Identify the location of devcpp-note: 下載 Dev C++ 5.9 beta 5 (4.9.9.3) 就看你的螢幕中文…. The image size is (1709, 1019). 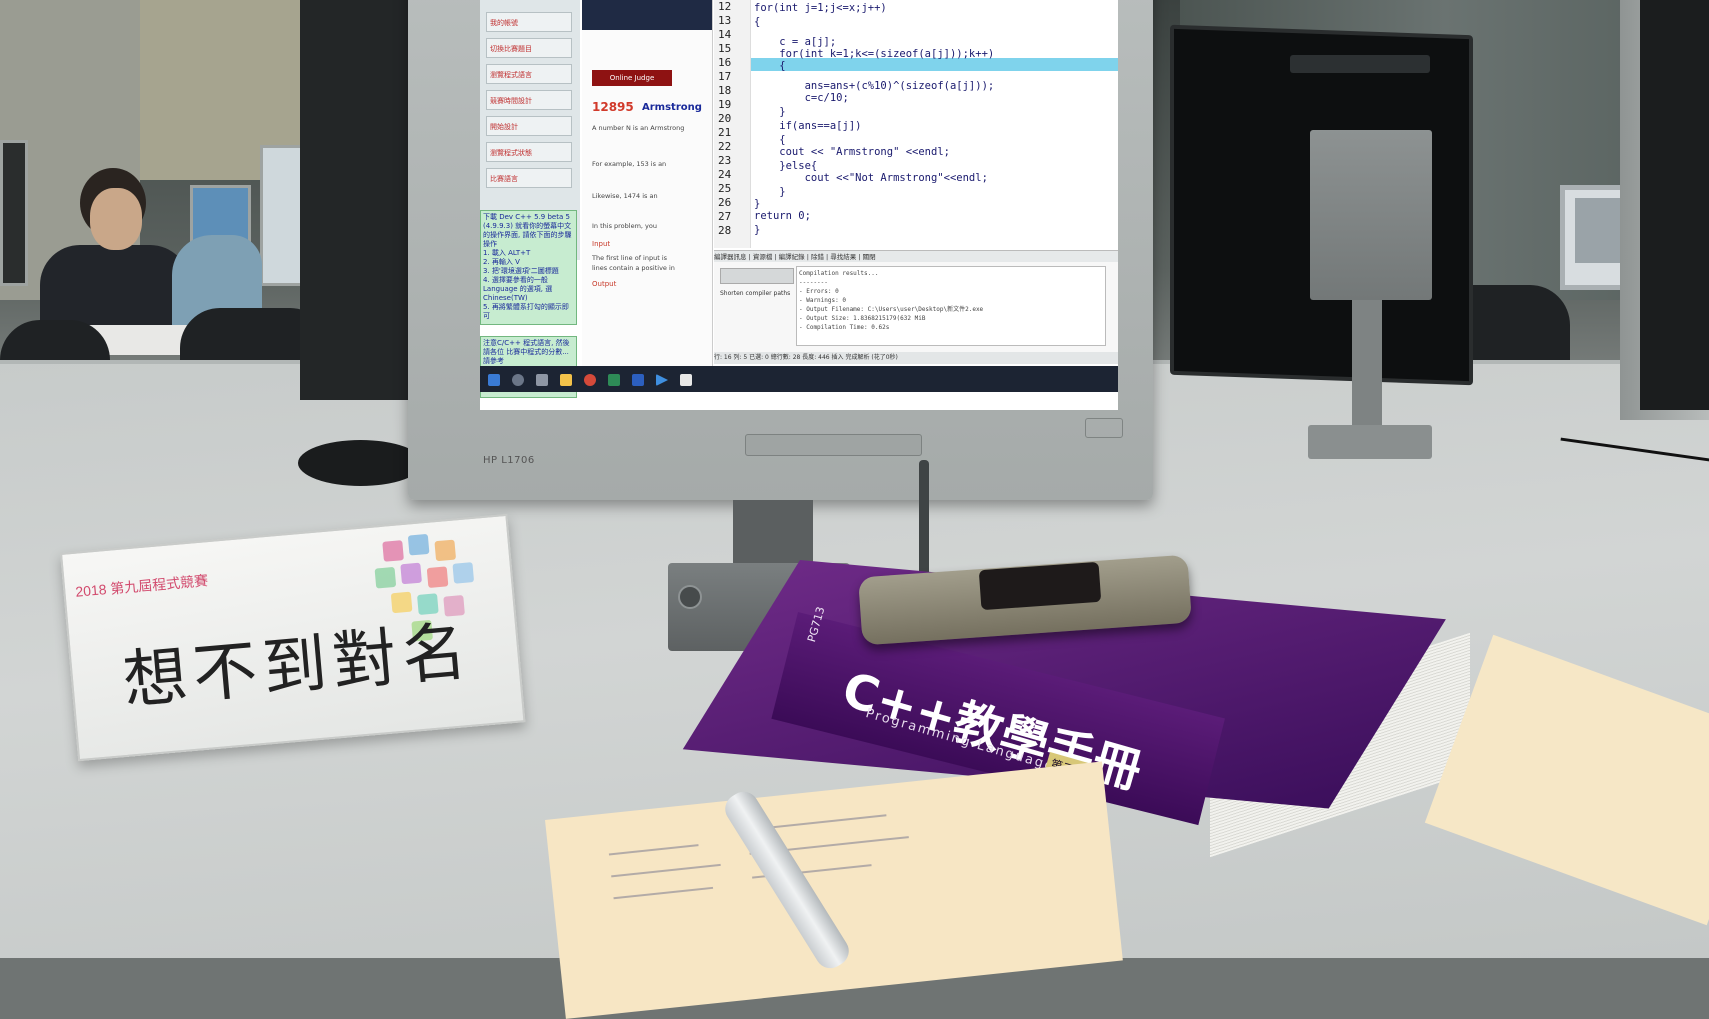
(528, 267).